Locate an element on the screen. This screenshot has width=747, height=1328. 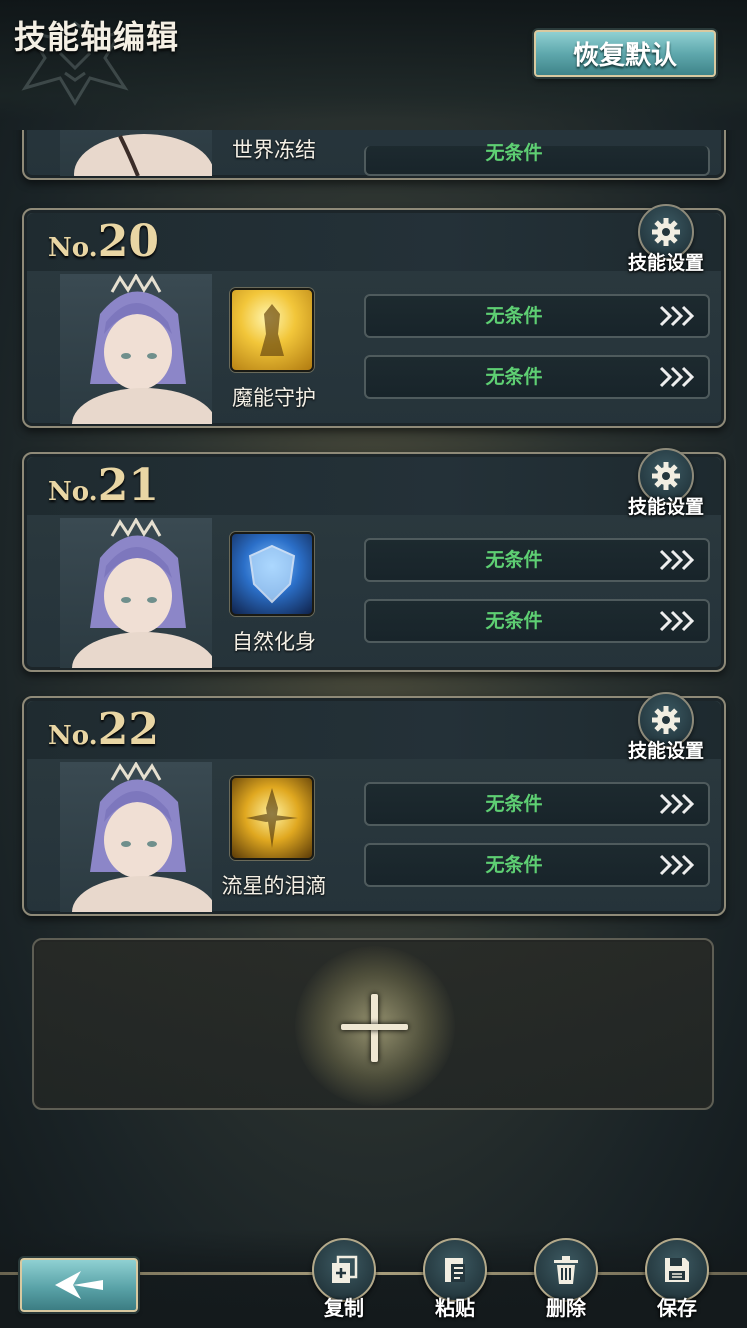
copy-icon is located at coordinates (345, 1269).